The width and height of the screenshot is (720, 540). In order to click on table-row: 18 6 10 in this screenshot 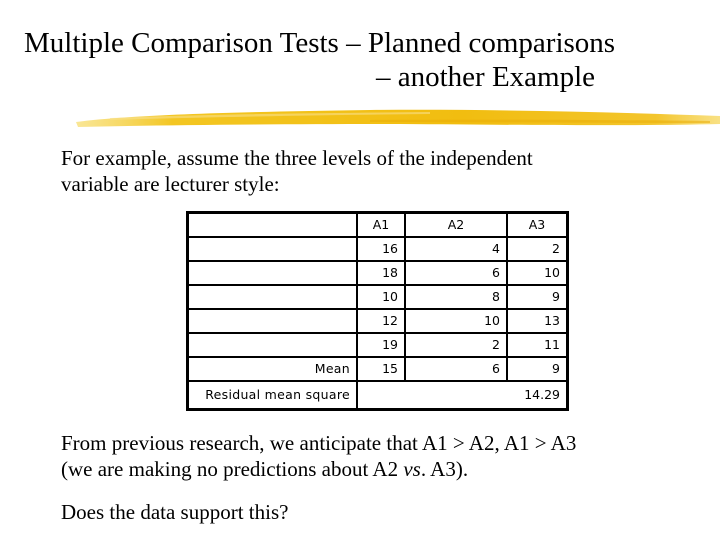, I will do `click(377, 273)`.